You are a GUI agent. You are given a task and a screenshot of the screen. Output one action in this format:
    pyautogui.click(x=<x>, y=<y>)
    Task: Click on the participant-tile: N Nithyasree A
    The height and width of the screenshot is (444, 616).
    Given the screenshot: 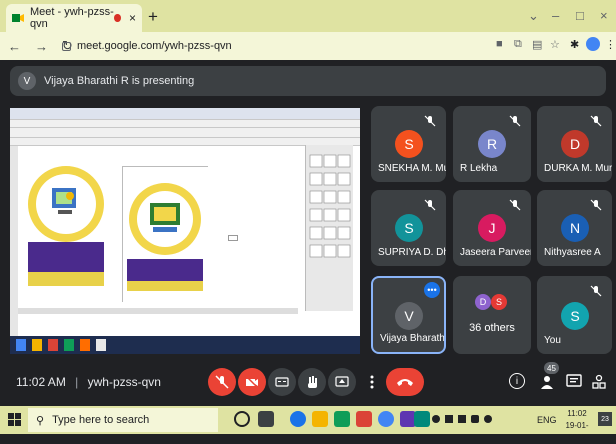 What is the action you would take?
    pyautogui.click(x=574, y=228)
    